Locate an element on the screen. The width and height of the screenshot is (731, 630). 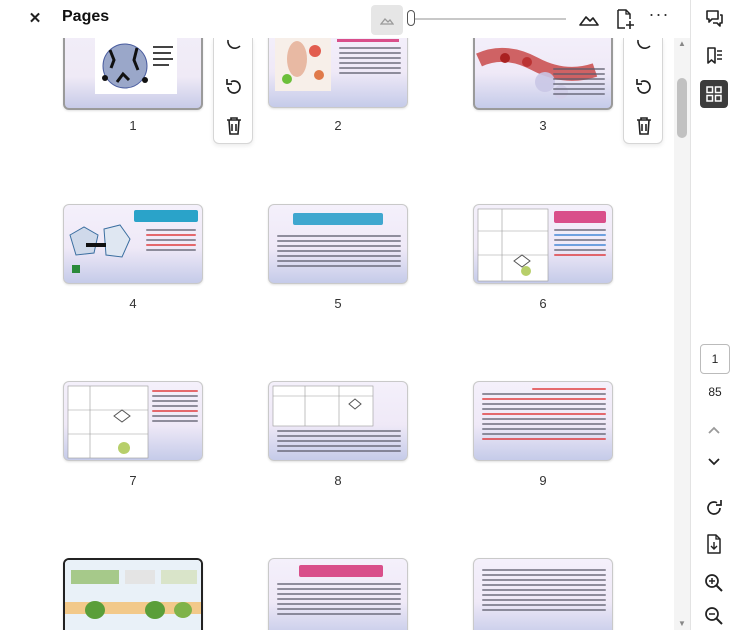
page-1-actions is located at coordinates (233, 91).